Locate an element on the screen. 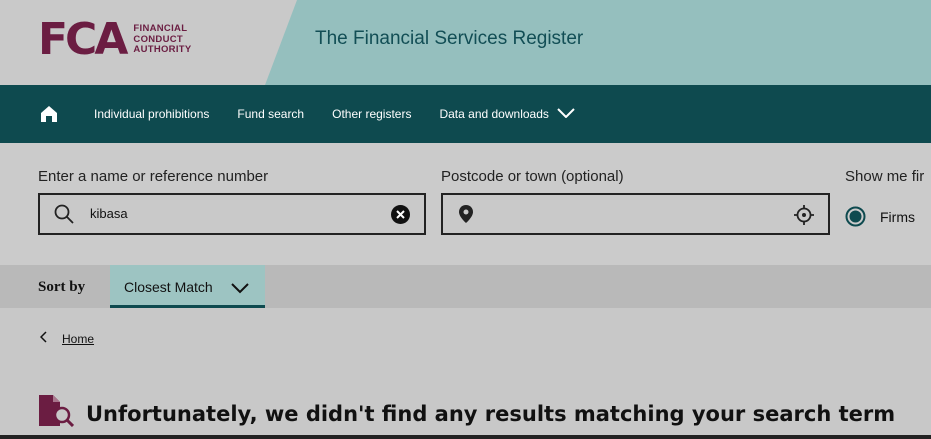 The height and width of the screenshot is (439, 931). nav-data-and-downloads-label: Data and downloads is located at coordinates (494, 114).